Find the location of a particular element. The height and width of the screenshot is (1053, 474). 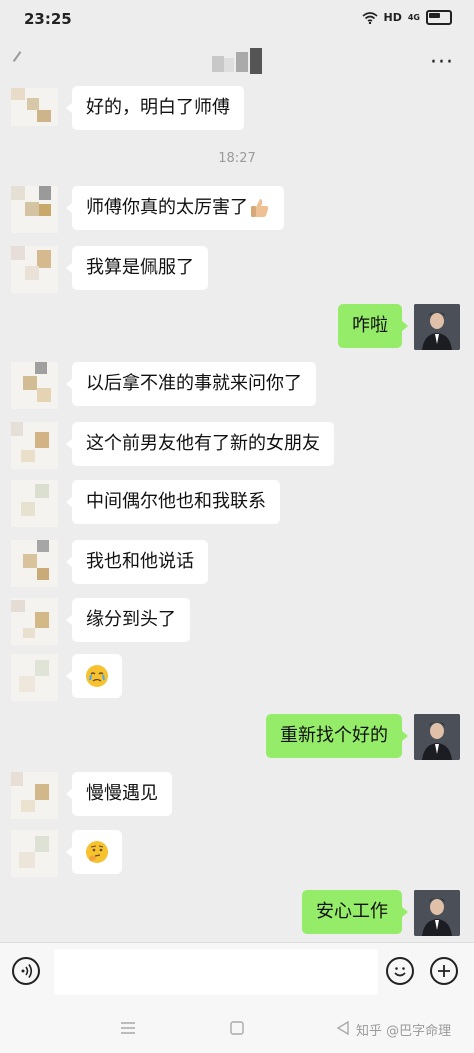

message-text: 重新找个好的 is located at coordinates (334, 735).